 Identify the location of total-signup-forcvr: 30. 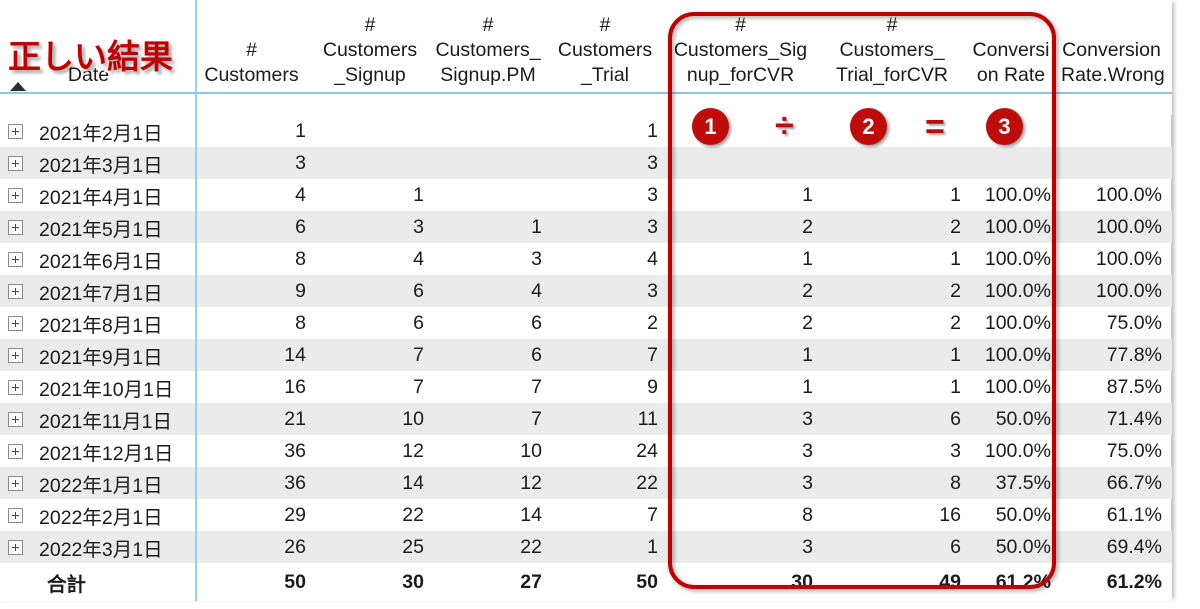
(745, 582).